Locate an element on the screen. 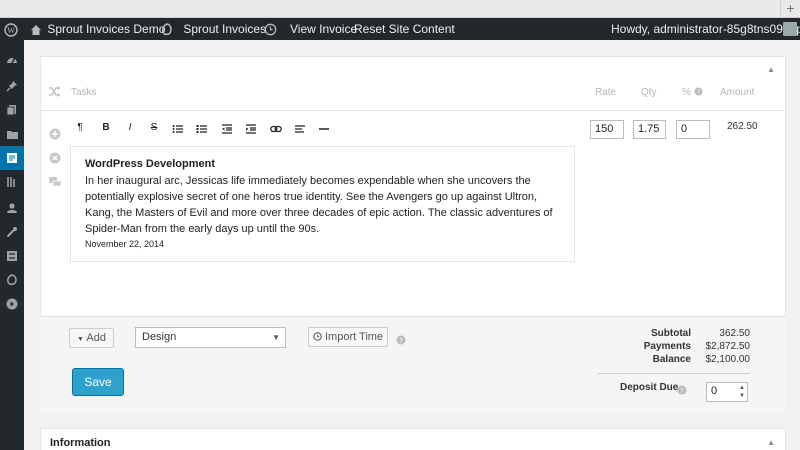  bold-button: B is located at coordinates (106, 127).